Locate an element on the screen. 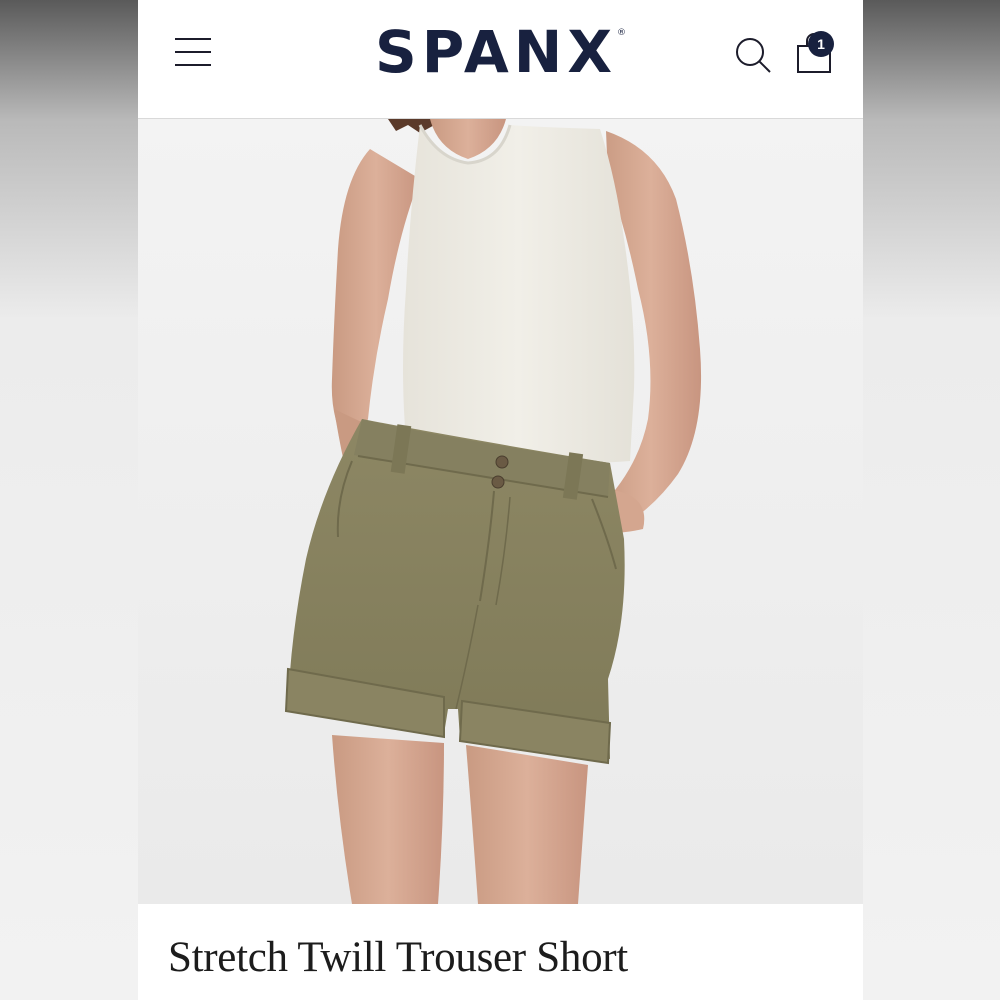 The width and height of the screenshot is (1000, 1000). product-title-area: Stretch Twill Trouser Short is located at coordinates (500, 952).